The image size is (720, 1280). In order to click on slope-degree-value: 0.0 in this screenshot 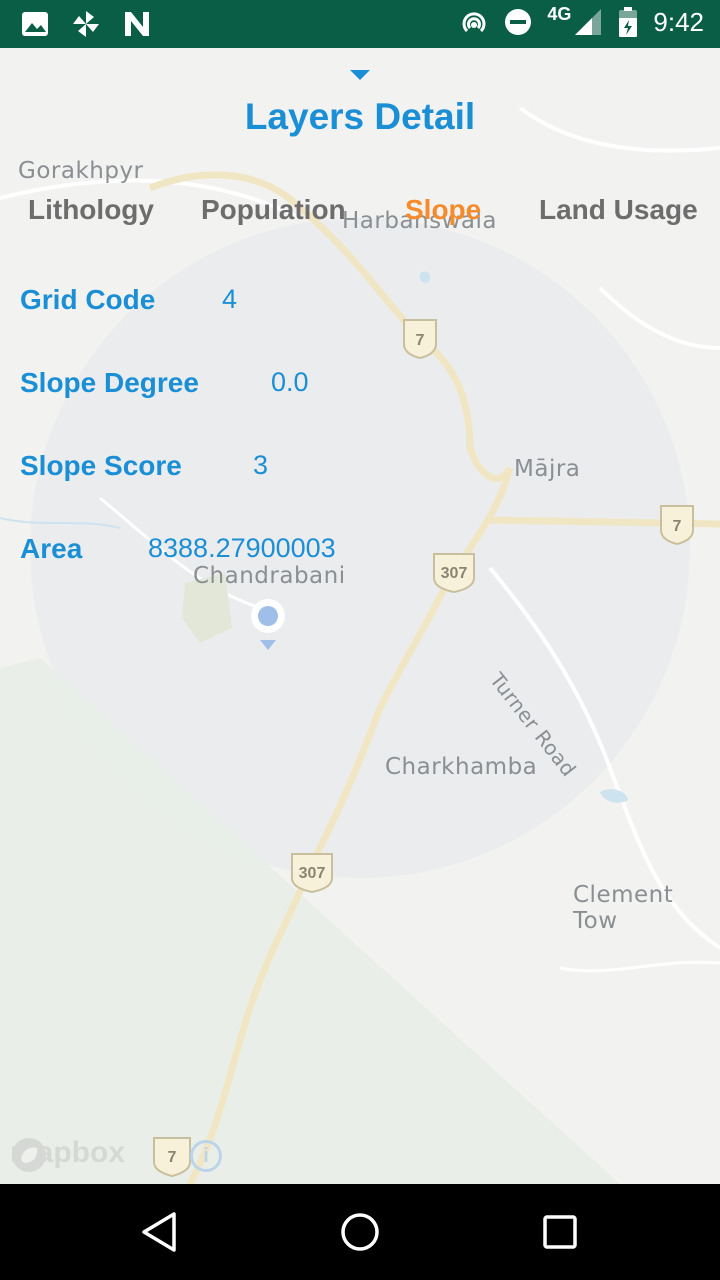, I will do `click(290, 382)`.